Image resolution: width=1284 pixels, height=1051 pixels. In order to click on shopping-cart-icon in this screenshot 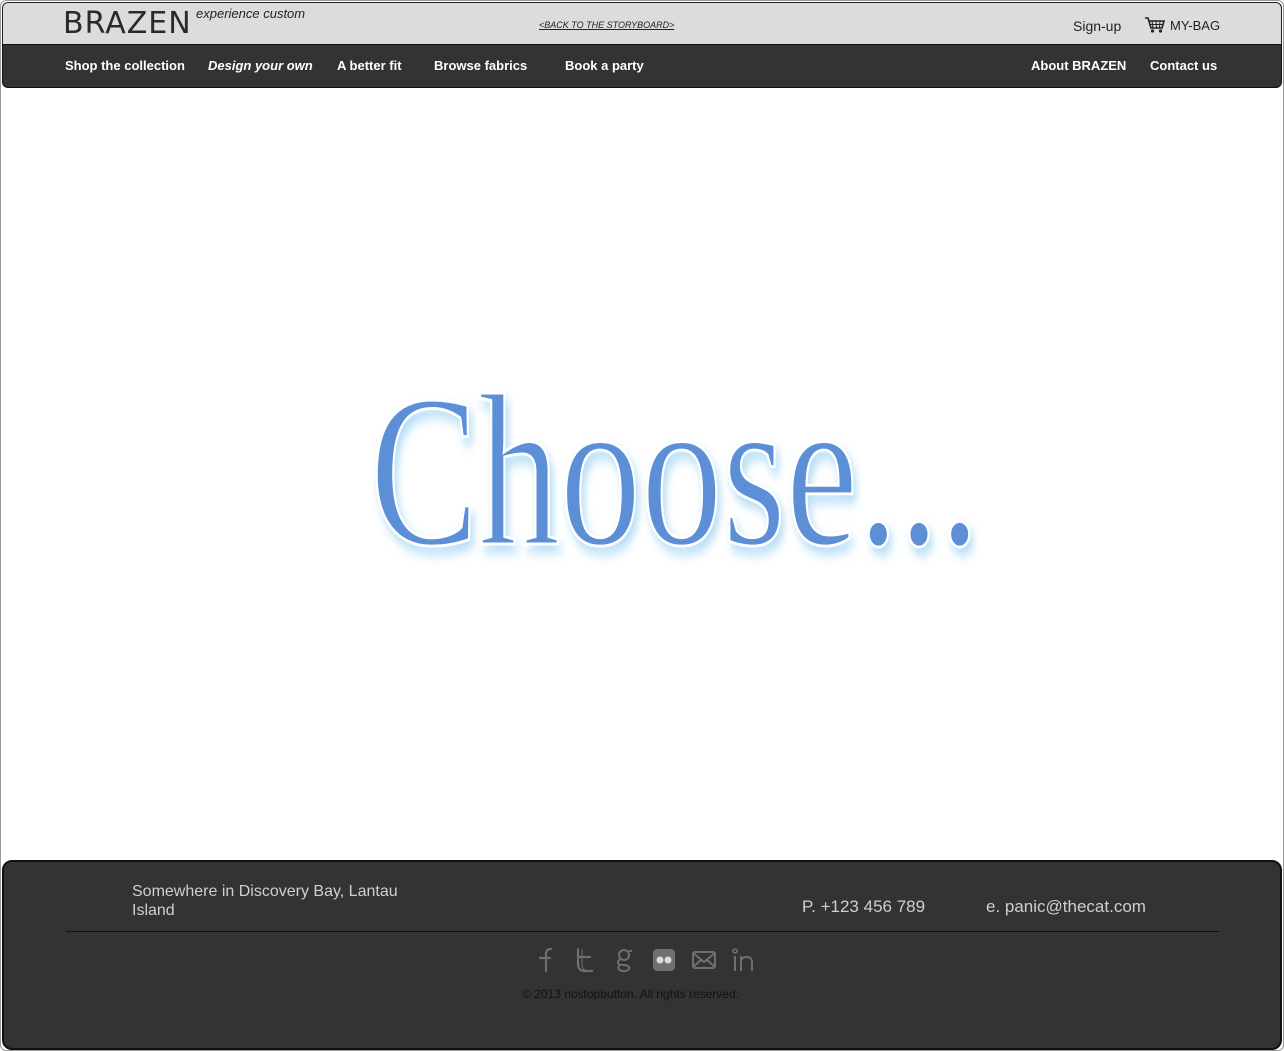, I will do `click(1155, 25)`.